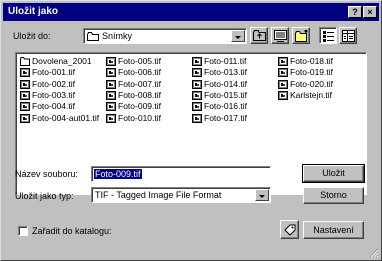 This screenshot has width=382, height=261. What do you see at coordinates (66, 117) in the screenshot?
I see `file-name: Foto-004-aut01.tif` at bounding box center [66, 117].